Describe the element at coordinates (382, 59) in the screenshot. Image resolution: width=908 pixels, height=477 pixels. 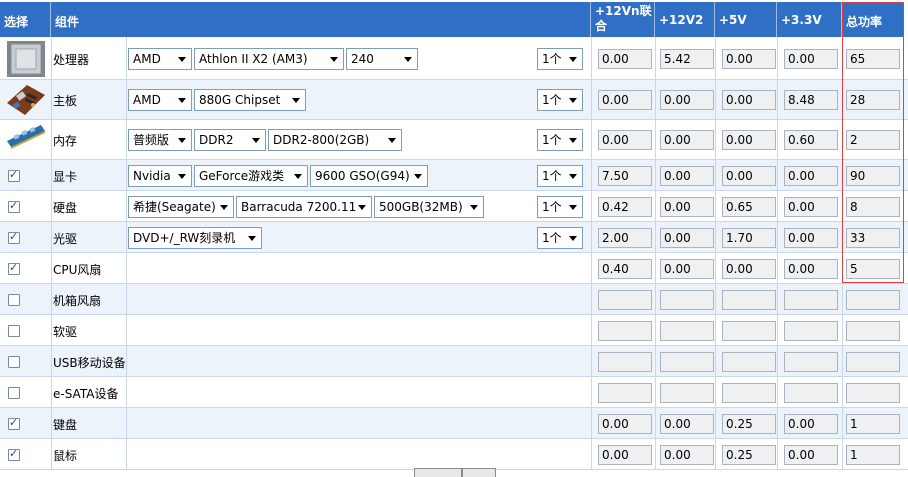
I see `component-select: 240` at that location.